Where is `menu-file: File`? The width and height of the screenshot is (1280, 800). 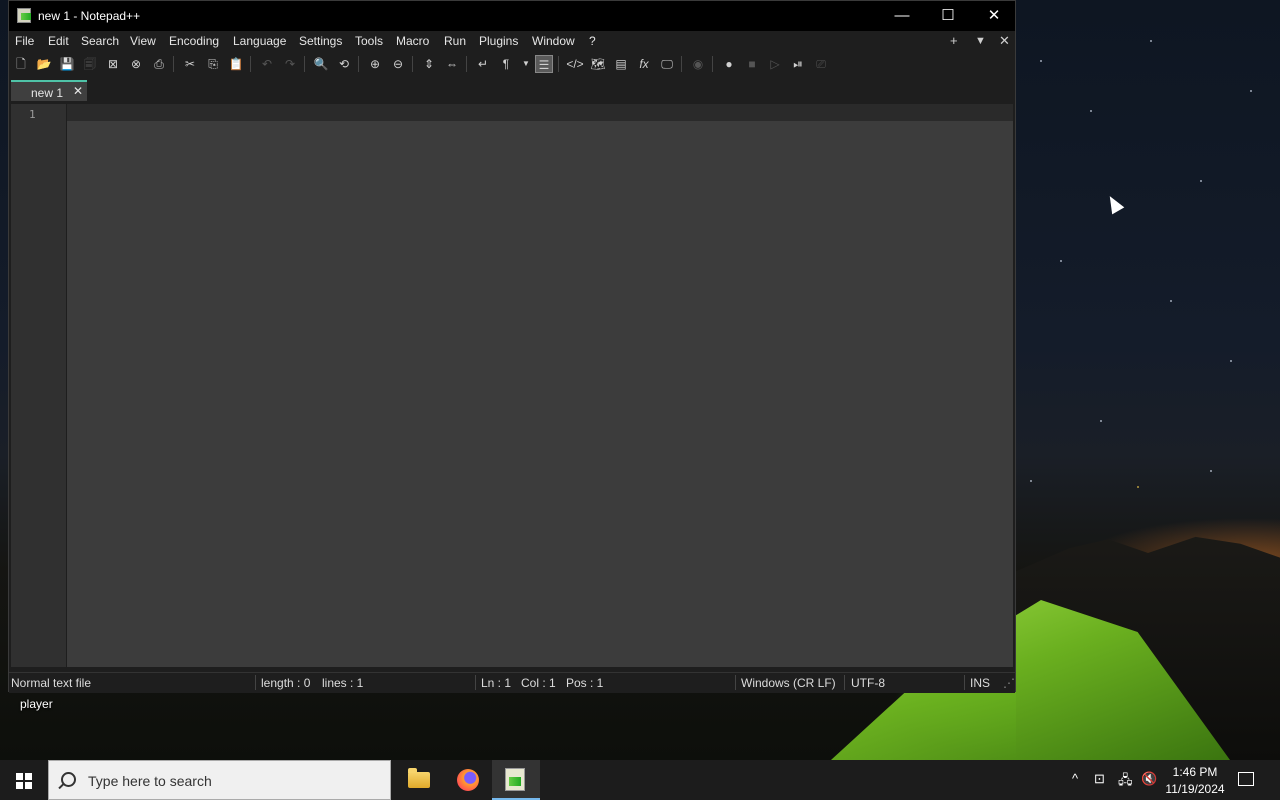
menu-file: File is located at coordinates (24, 41).